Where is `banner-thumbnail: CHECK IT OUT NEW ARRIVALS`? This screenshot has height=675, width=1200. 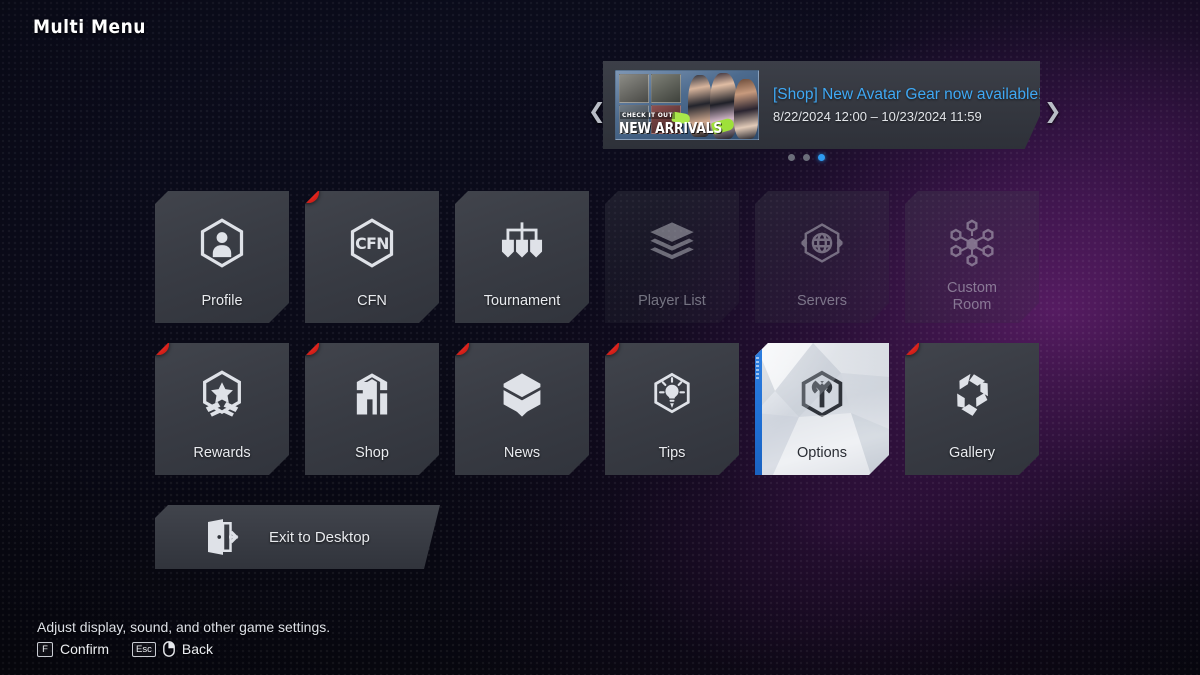 banner-thumbnail: CHECK IT OUT NEW ARRIVALS is located at coordinates (687, 105).